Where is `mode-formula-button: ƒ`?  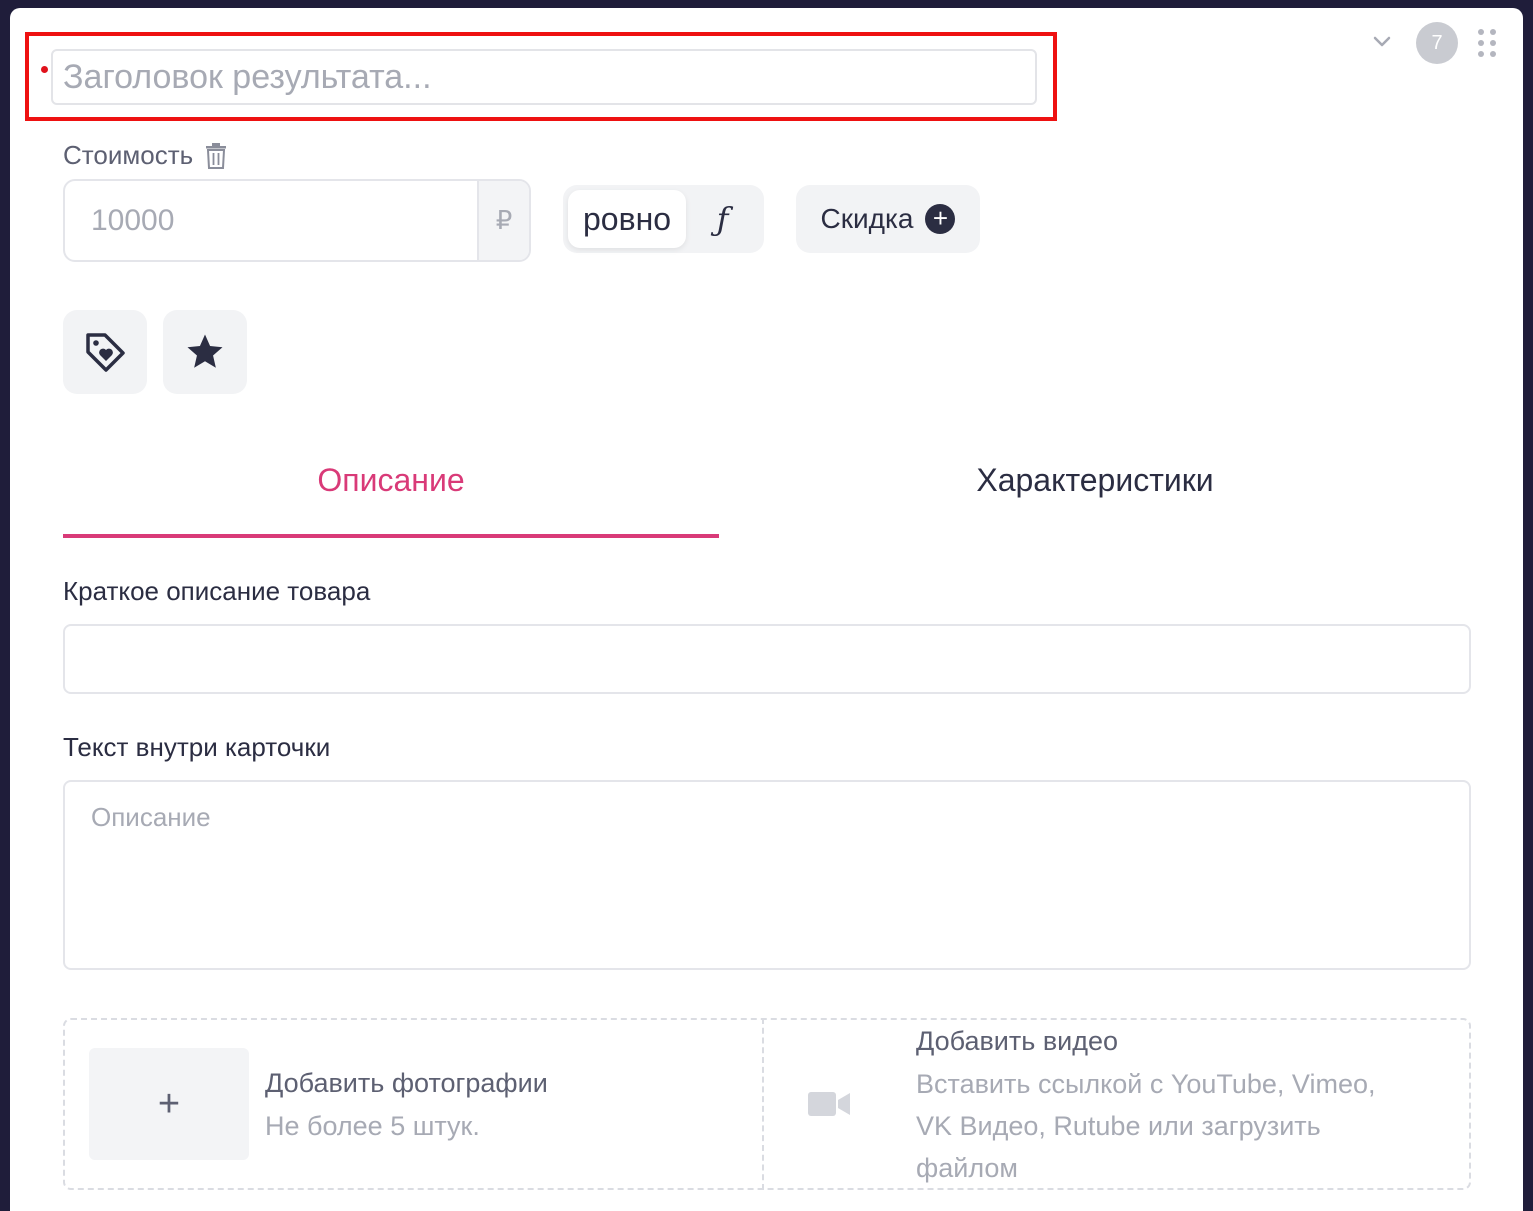 mode-formula-button: ƒ is located at coordinates (722, 219).